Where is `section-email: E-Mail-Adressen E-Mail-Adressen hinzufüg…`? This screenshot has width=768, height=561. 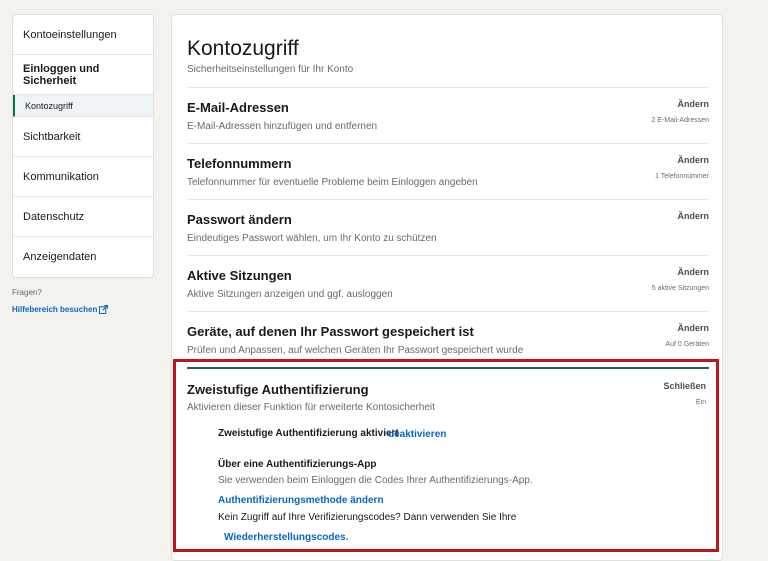
section-email: E-Mail-Adressen E-Mail-Adressen hinzufüg… is located at coordinates (448, 115).